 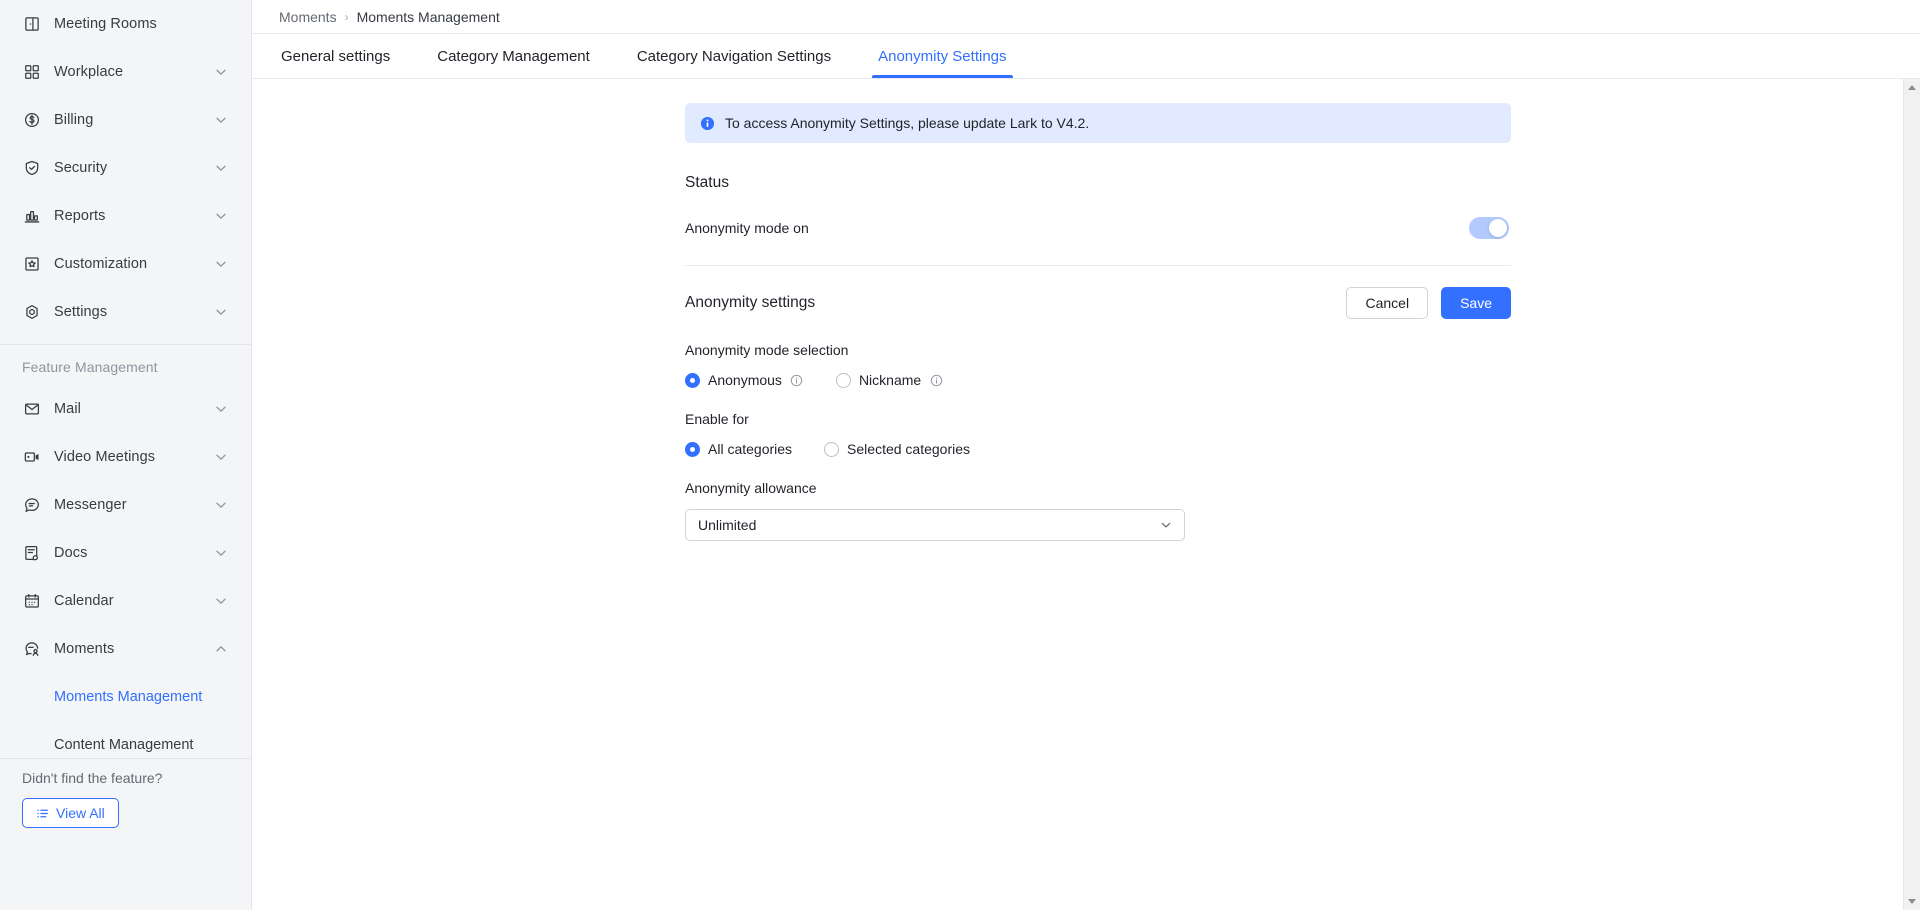 What do you see at coordinates (125, 72) in the screenshot?
I see `sidebar-item-workplace: Workplace` at bounding box center [125, 72].